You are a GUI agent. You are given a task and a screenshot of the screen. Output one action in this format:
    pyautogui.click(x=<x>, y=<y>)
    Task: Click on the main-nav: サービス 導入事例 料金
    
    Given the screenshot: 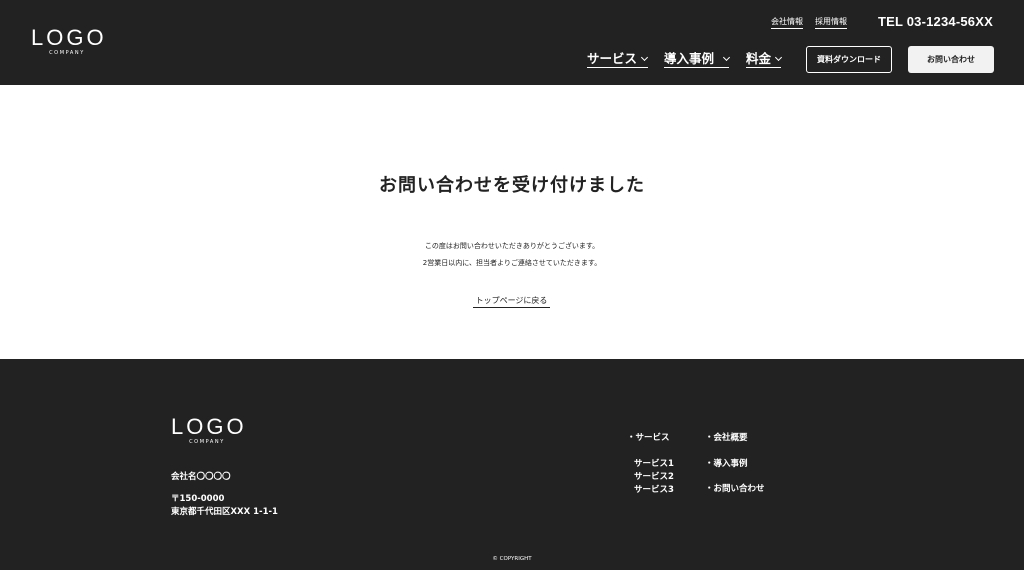 What is the action you would take?
    pyautogui.click(x=685, y=59)
    